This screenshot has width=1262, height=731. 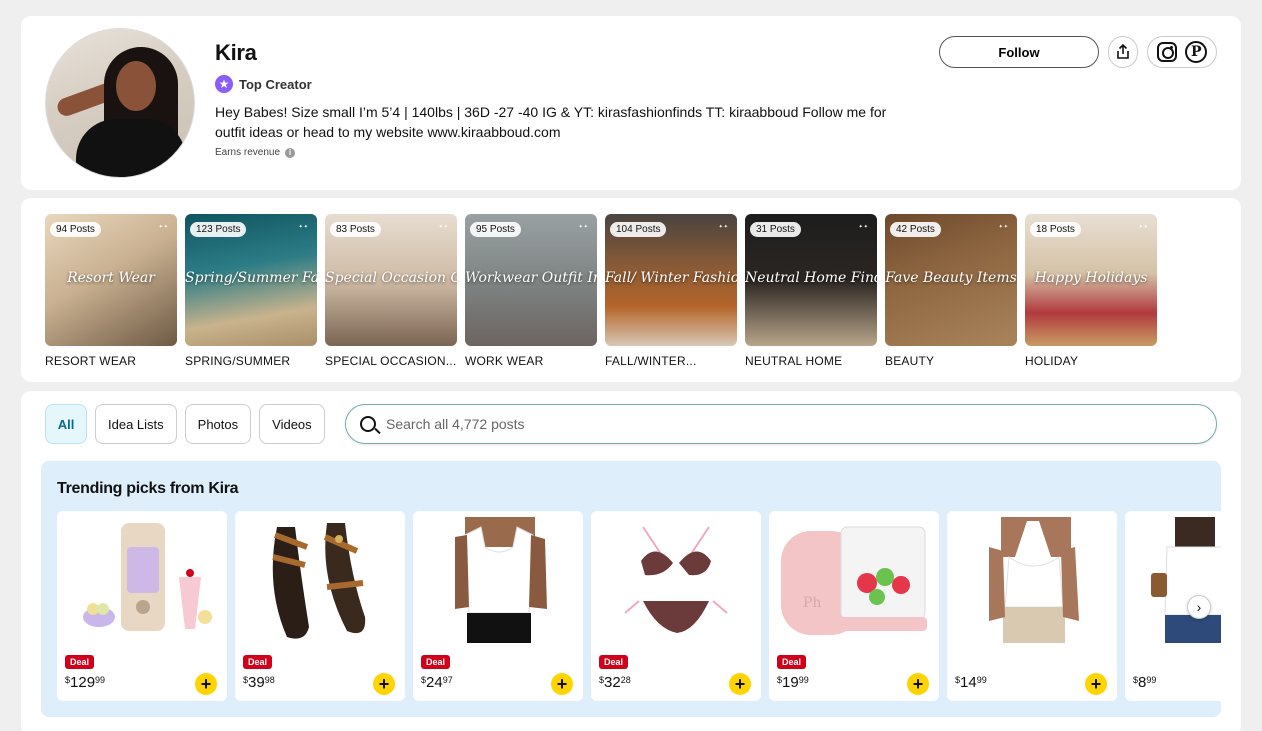 I want to click on filter-tab-idea-lists: Idea Lists, so click(x=136, y=424).